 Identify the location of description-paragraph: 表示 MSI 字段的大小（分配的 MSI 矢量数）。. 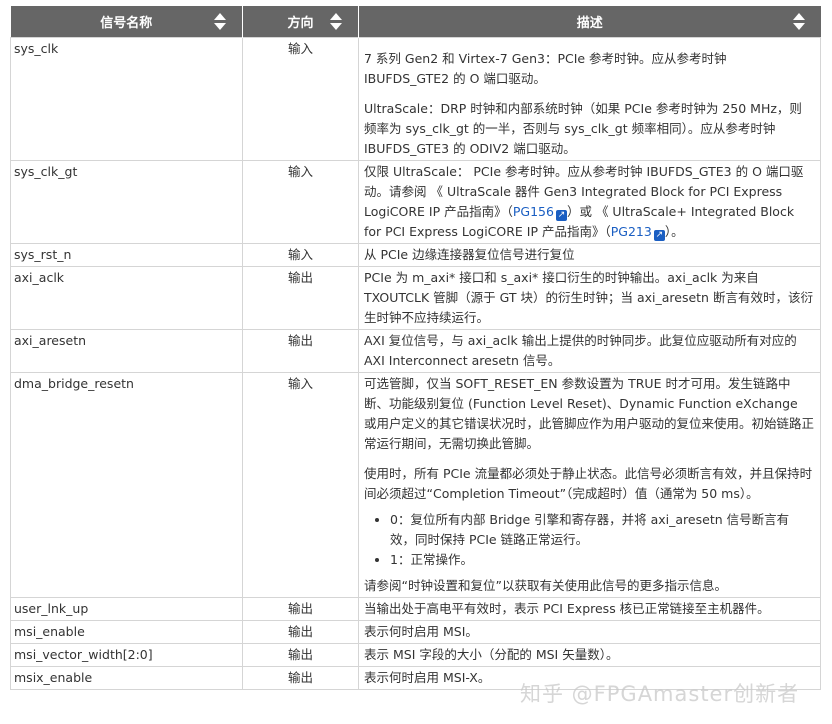
(491, 654).